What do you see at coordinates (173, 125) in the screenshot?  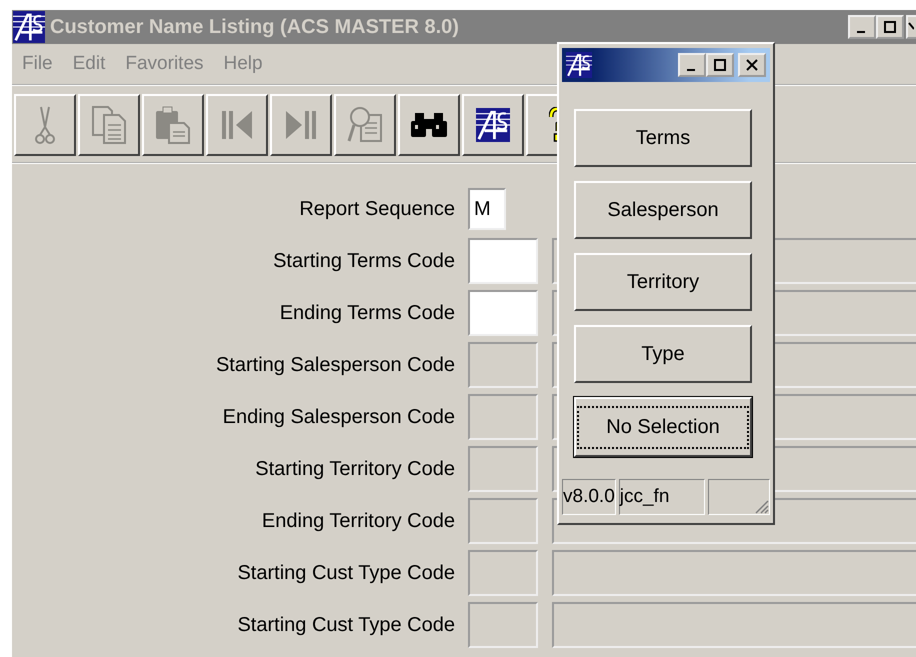 I see `clipboard-icon` at bounding box center [173, 125].